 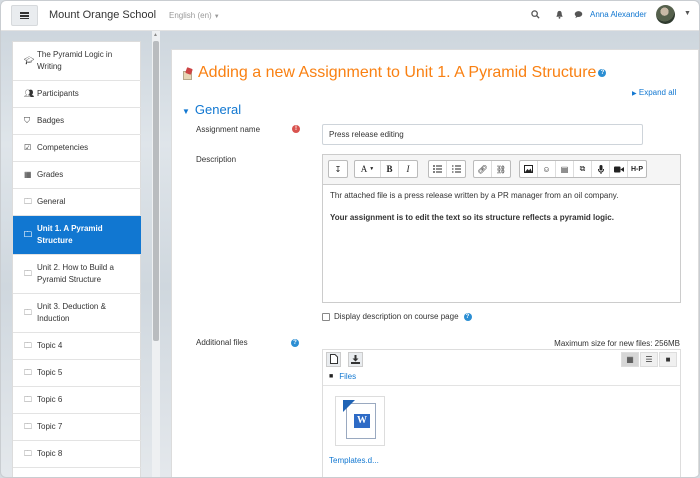 I want to click on link-button: 🔗︎, so click(x=483, y=169).